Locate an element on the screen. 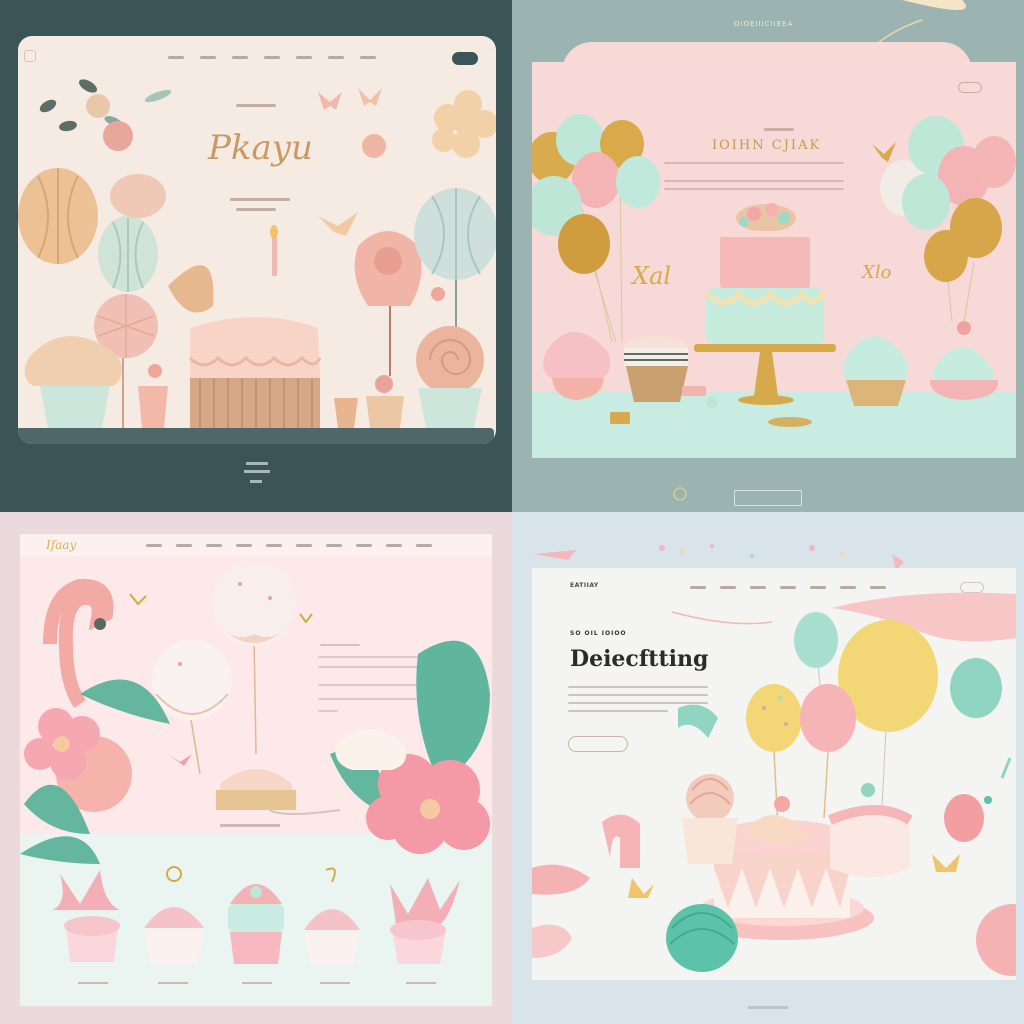  footer-button is located at coordinates (768, 498).